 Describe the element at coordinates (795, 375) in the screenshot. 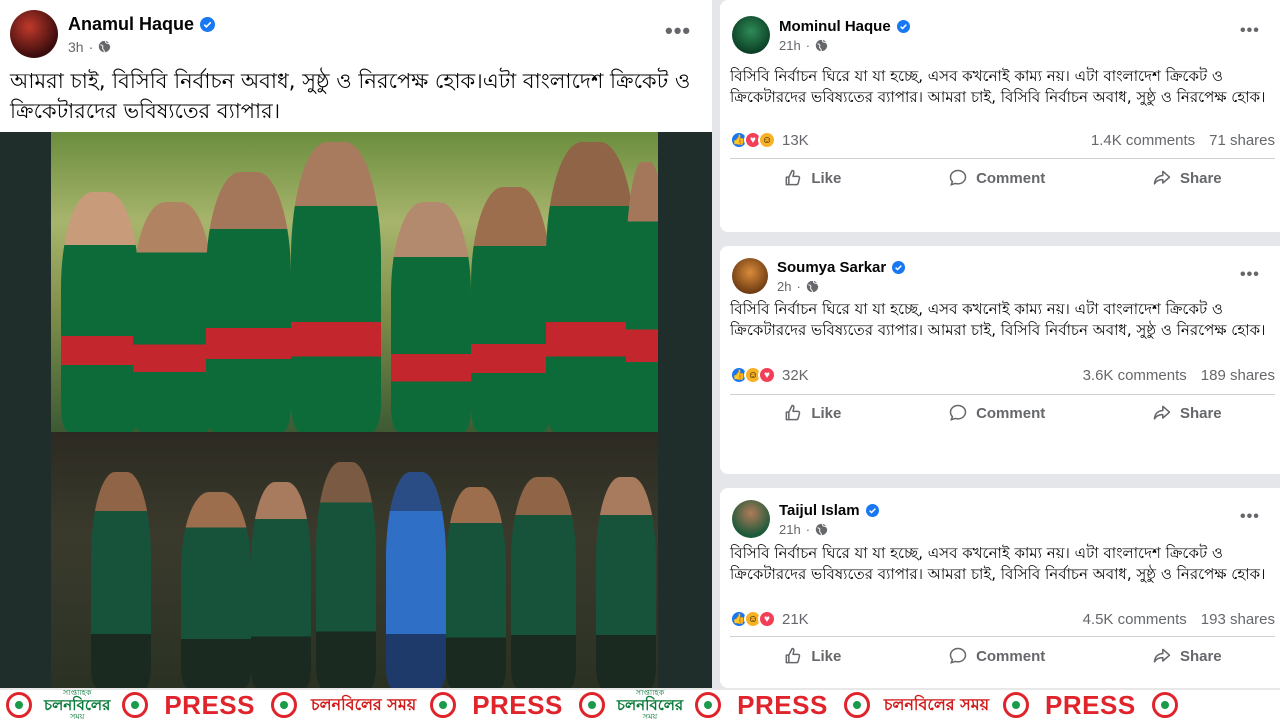

I see `reaction-count: 32K` at that location.